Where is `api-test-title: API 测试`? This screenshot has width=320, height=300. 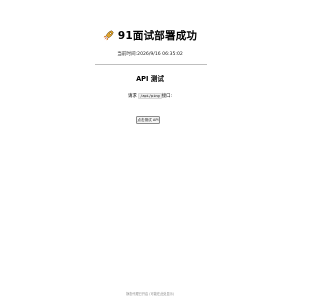
api-test-title: API 测试 is located at coordinates (150, 79).